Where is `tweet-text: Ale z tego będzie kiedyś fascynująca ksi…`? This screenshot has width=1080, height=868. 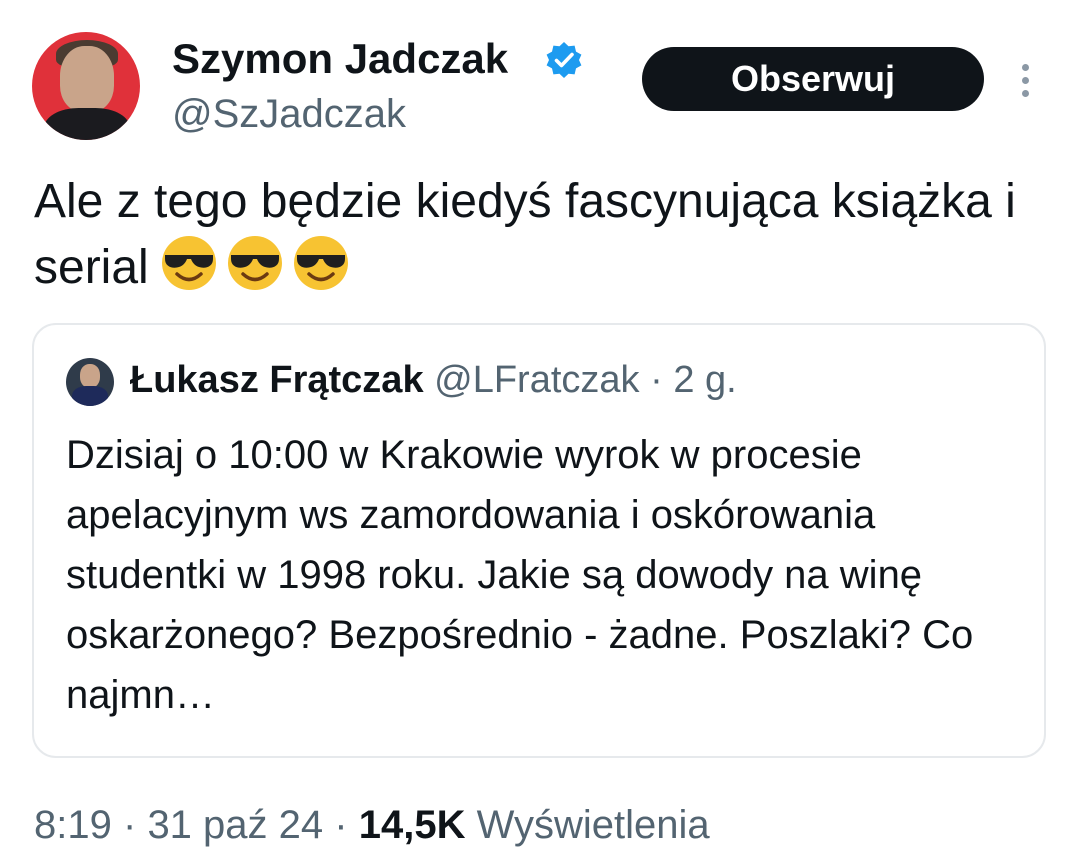
tweet-text: Ale z tego będzie kiedyś fascynująca ksi… is located at coordinates (539, 239).